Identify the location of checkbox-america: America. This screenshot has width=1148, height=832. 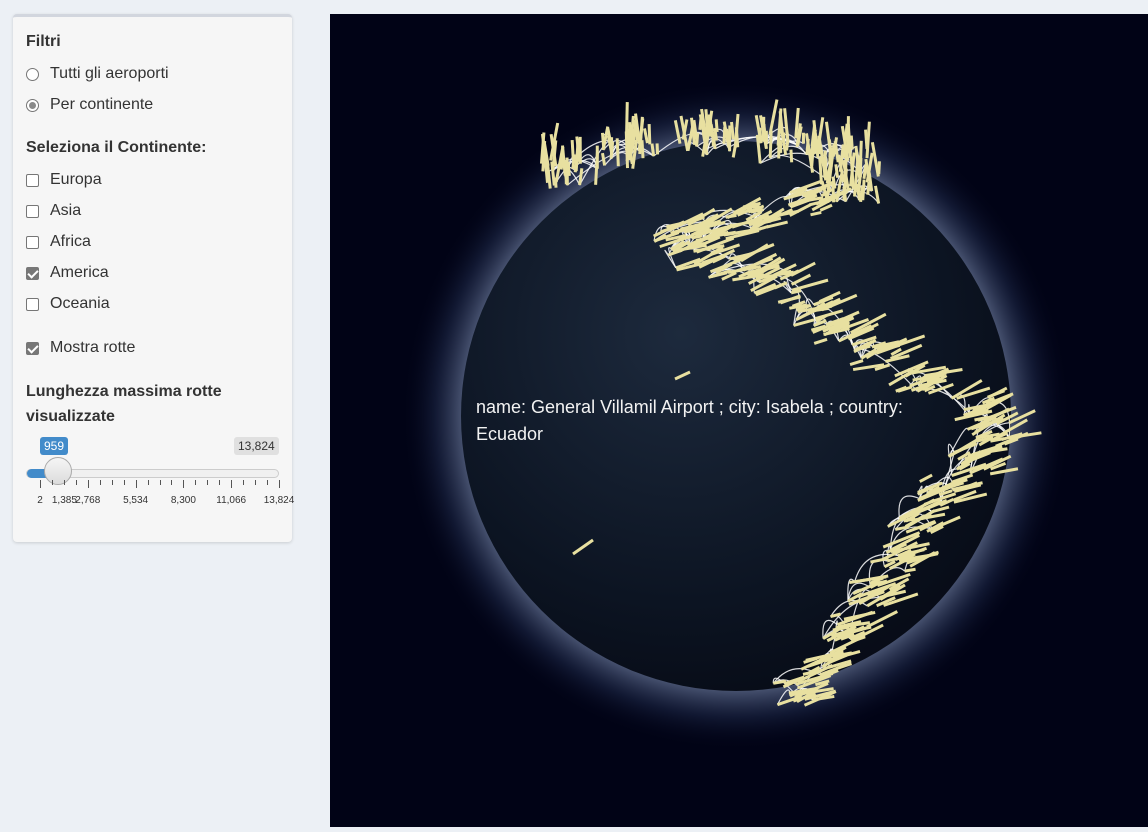
(67, 273).